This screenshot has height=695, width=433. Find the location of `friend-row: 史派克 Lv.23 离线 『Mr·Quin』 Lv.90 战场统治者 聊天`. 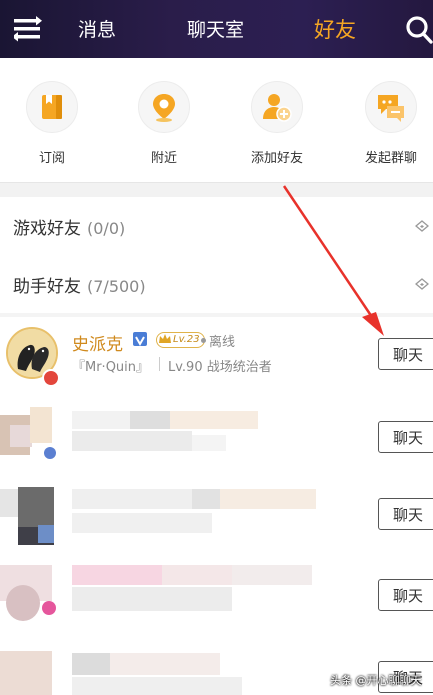

friend-row: 史派克 Lv.23 离线 『Mr·Quin』 Lv.90 战场统治者 聊天 is located at coordinates (216, 357).